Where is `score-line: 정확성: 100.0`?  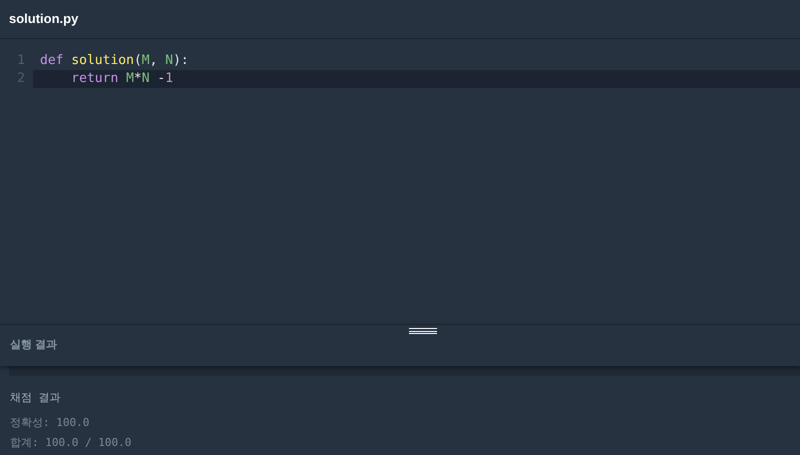 score-line: 정확성: 100.0 is located at coordinates (50, 422).